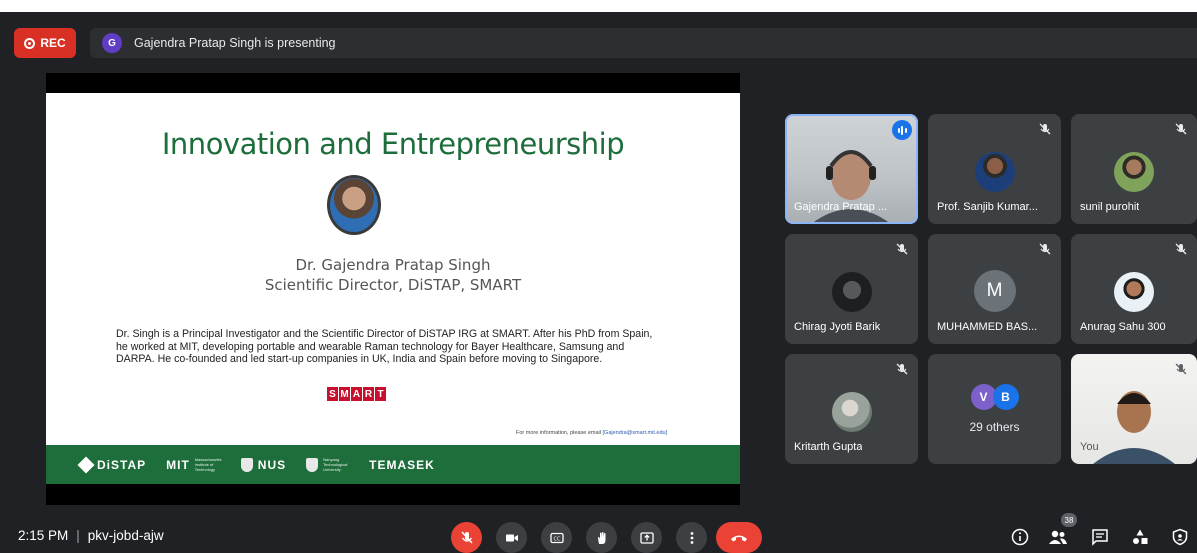 The image size is (1197, 553). I want to click on participant-name: sunil purohit, so click(1110, 207).